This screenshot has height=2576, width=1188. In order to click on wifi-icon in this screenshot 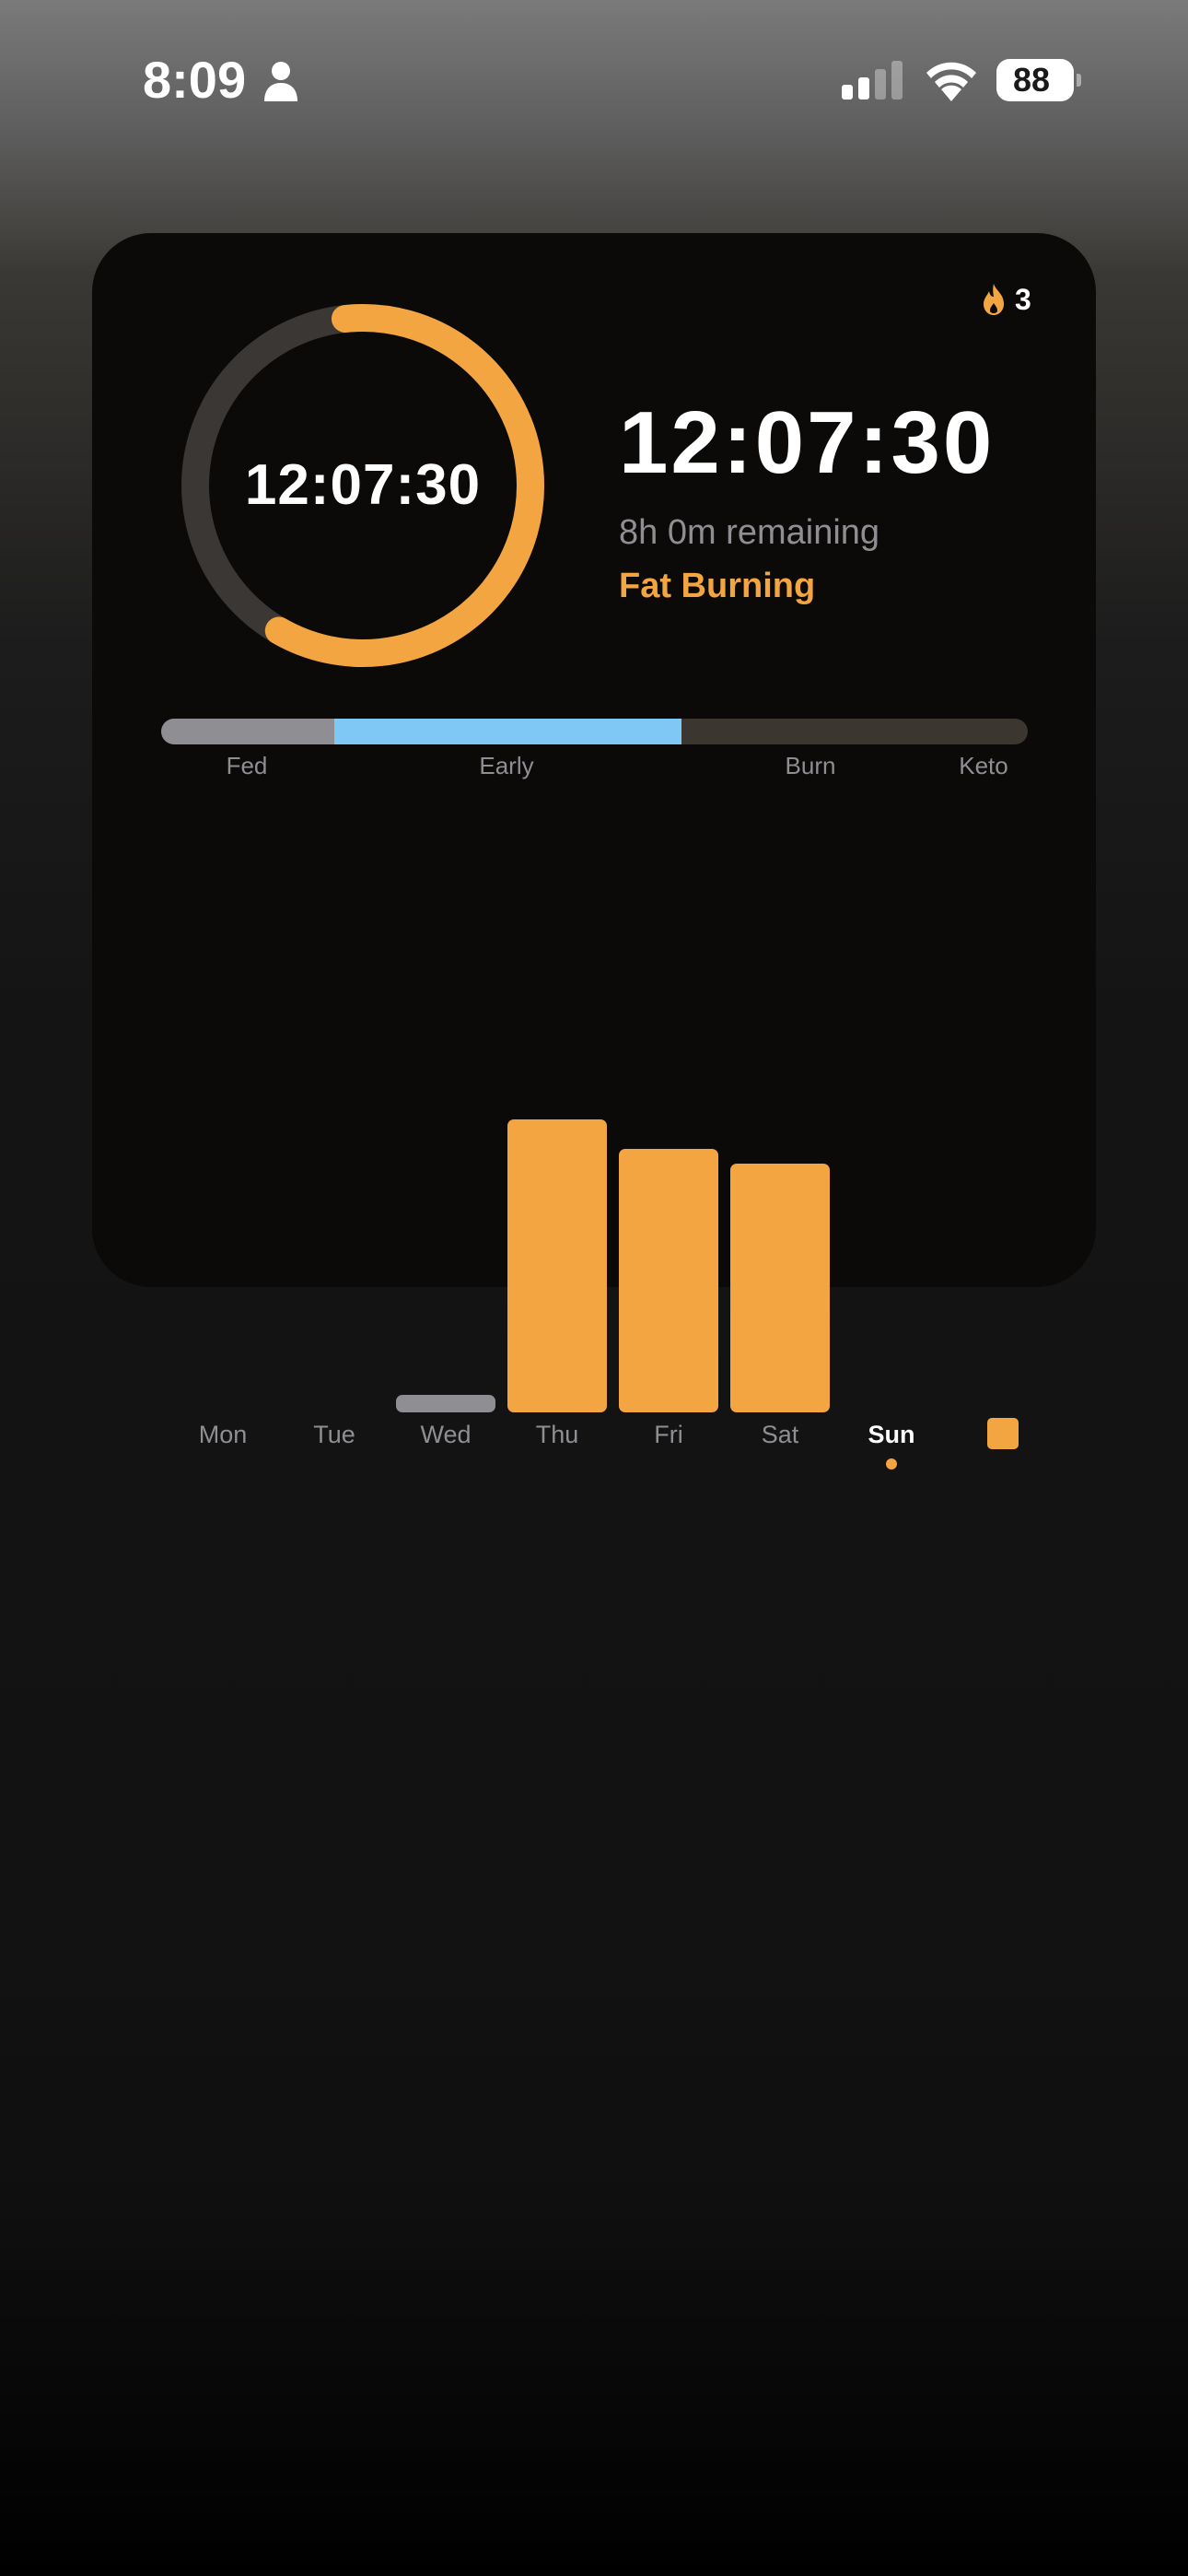, I will do `click(951, 81)`.